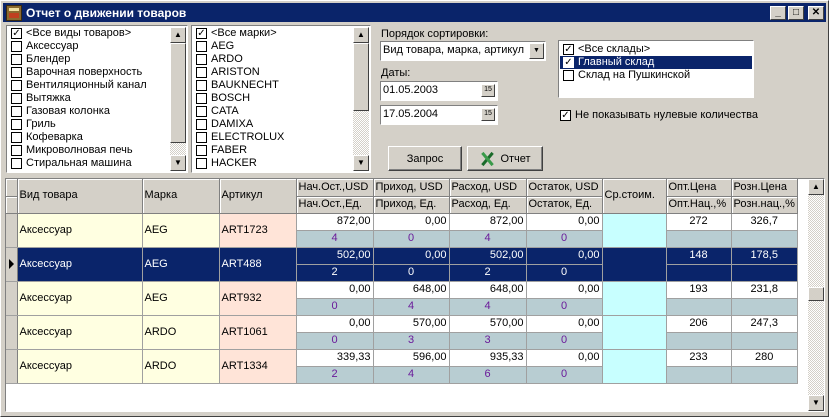 The width and height of the screenshot is (829, 417). What do you see at coordinates (273, 170) in the screenshot?
I see `brand-item: IMPERIAL` at bounding box center [273, 170].